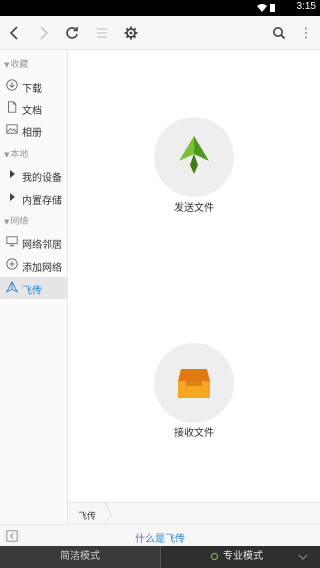 This screenshot has height=568, width=320. What do you see at coordinates (16, 63) in the screenshot?
I see `sidebar-section-favorites: ▼收藏` at bounding box center [16, 63].